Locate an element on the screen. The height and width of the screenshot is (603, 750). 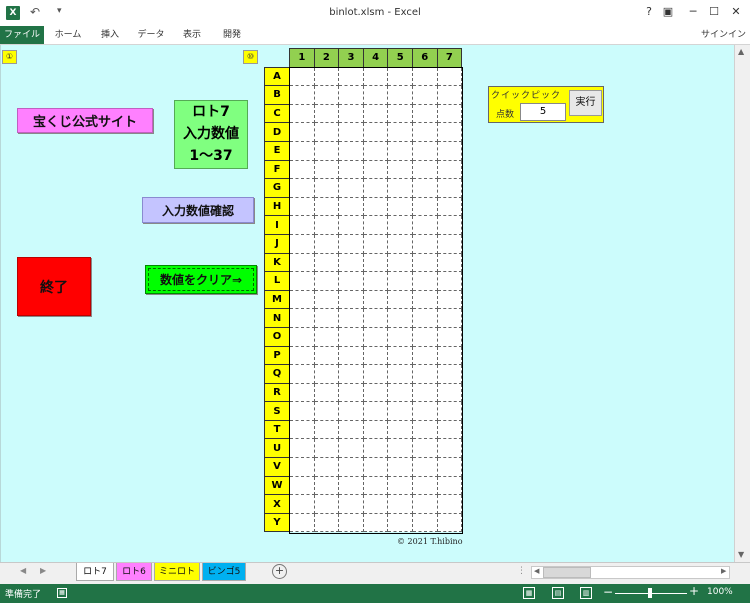
help-button: ? is located at coordinates (649, 12).